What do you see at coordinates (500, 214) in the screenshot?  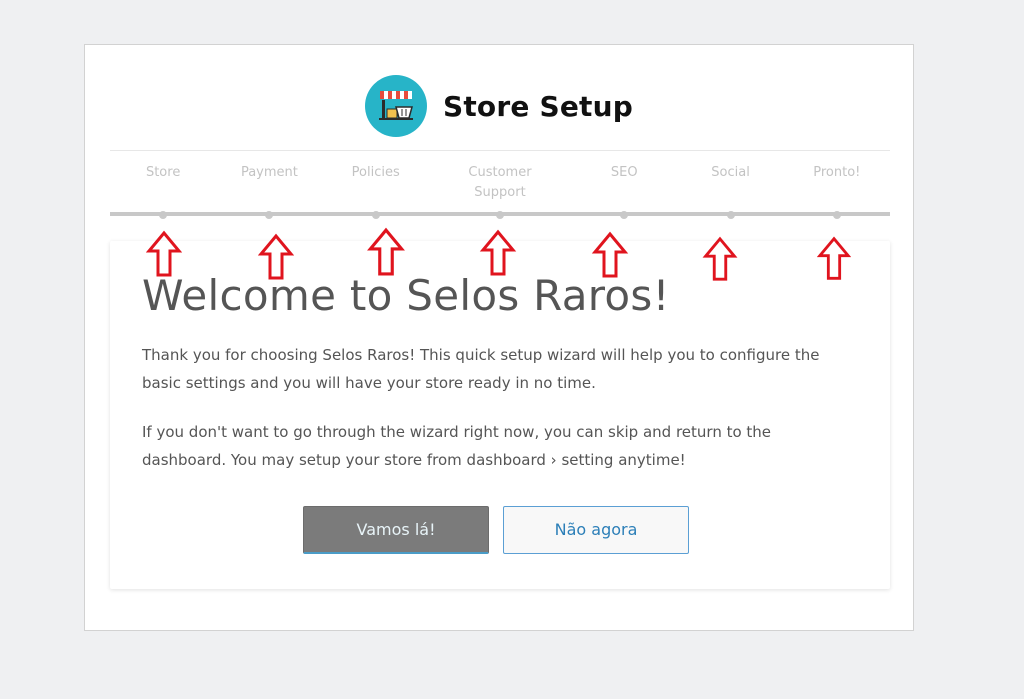 I see `progress-bar` at bounding box center [500, 214].